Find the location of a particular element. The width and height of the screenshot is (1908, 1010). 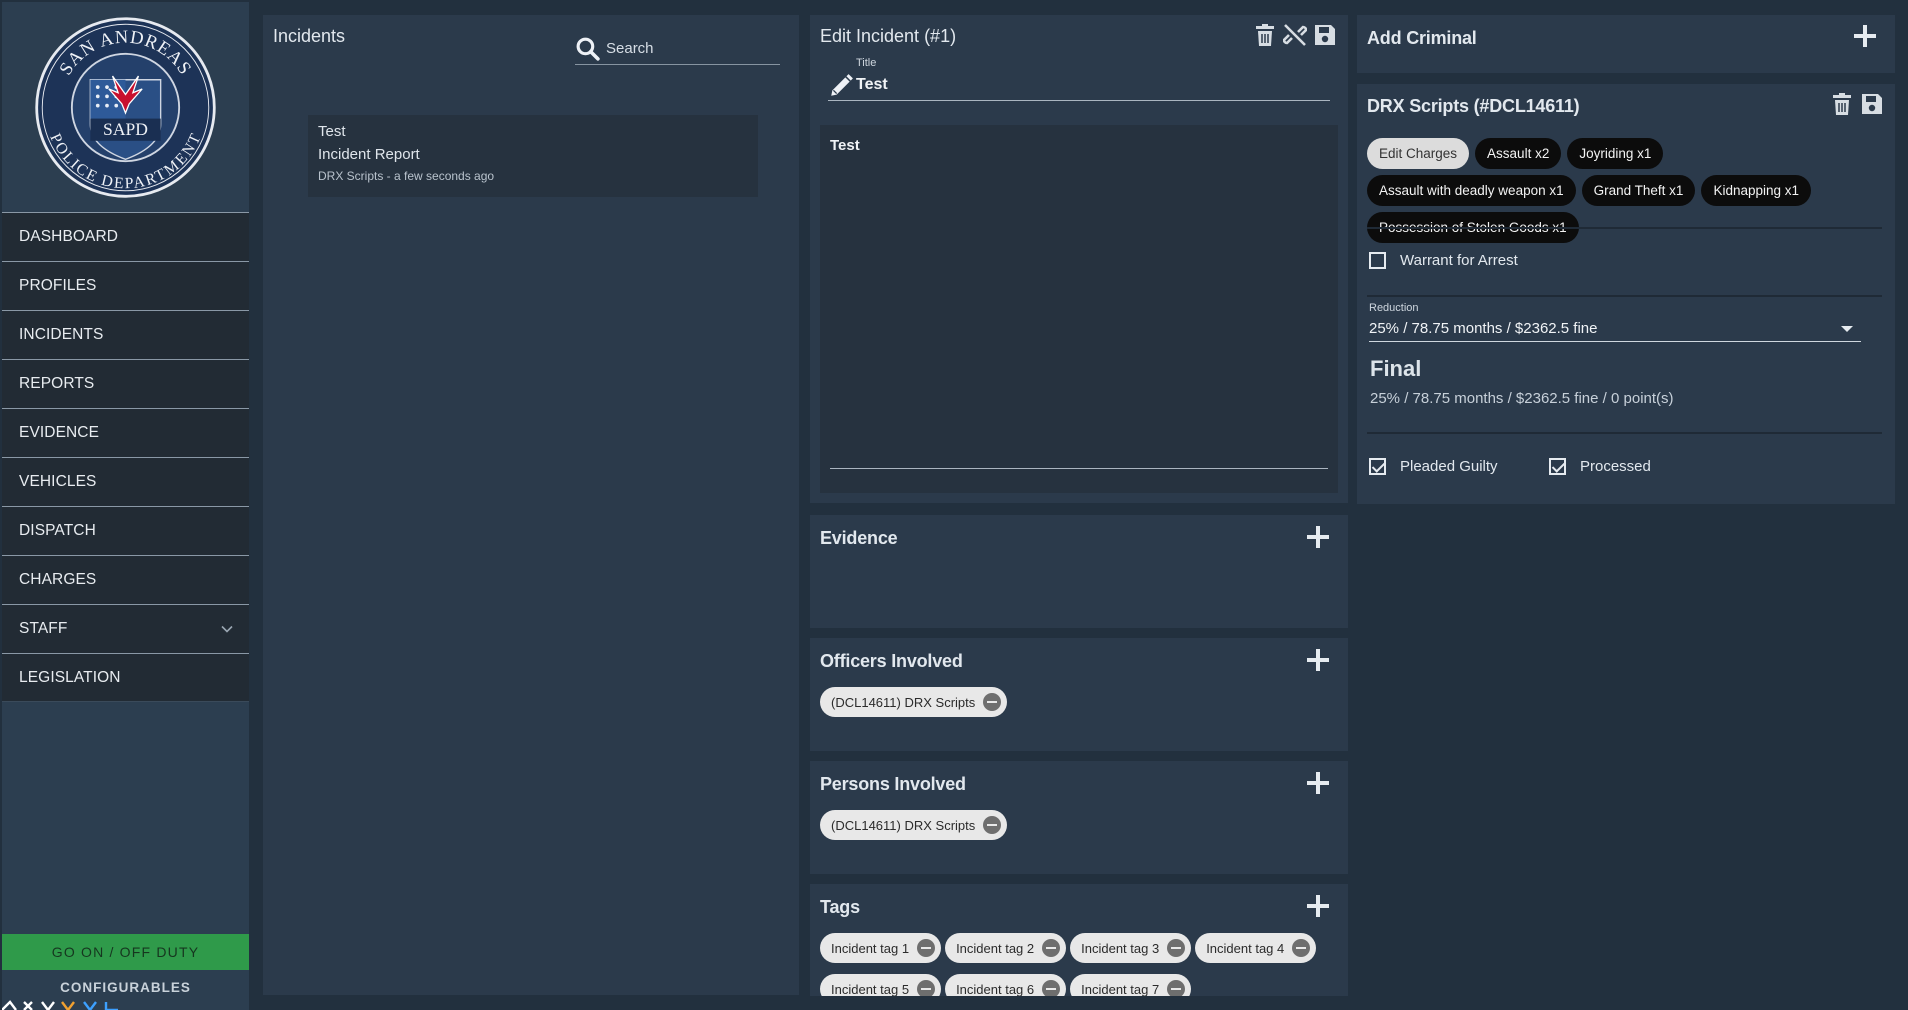

pleaded-guilty-checkbox is located at coordinates (1377, 466).